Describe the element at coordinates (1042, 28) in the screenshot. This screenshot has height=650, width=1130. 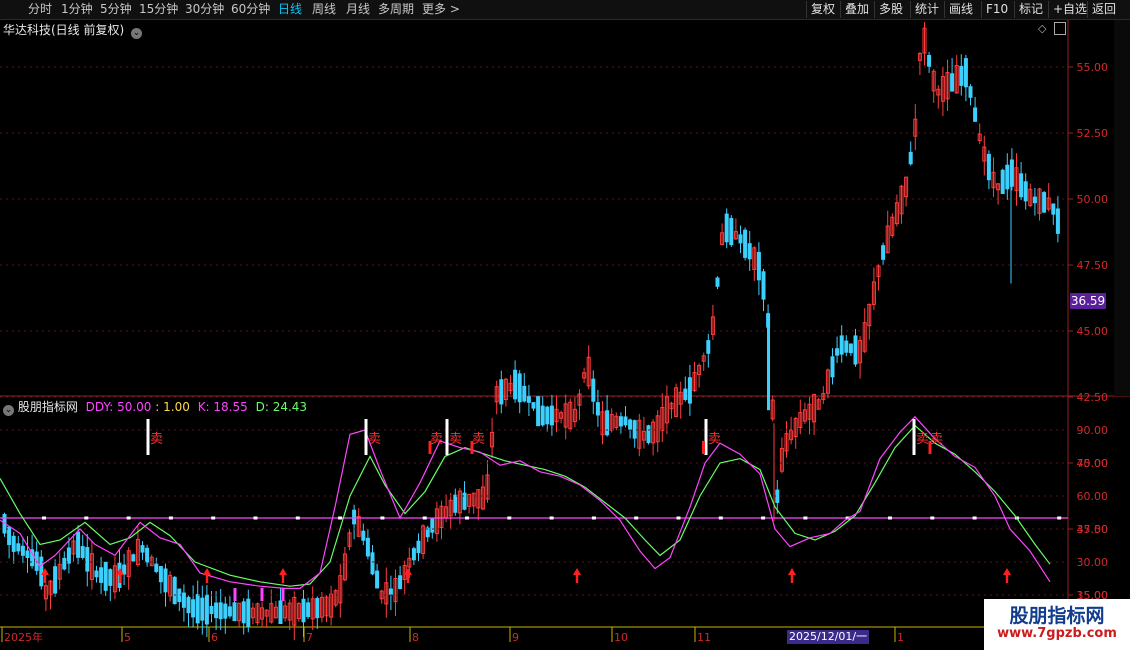
I see `diamond-icon: ◇` at that location.